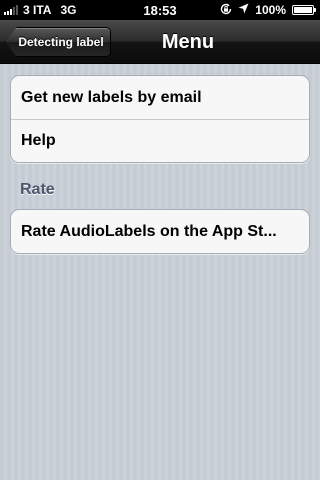 This screenshot has height=480, width=320. I want to click on get-new-labels-by-email-cell: Get new labels by email, so click(160, 97).